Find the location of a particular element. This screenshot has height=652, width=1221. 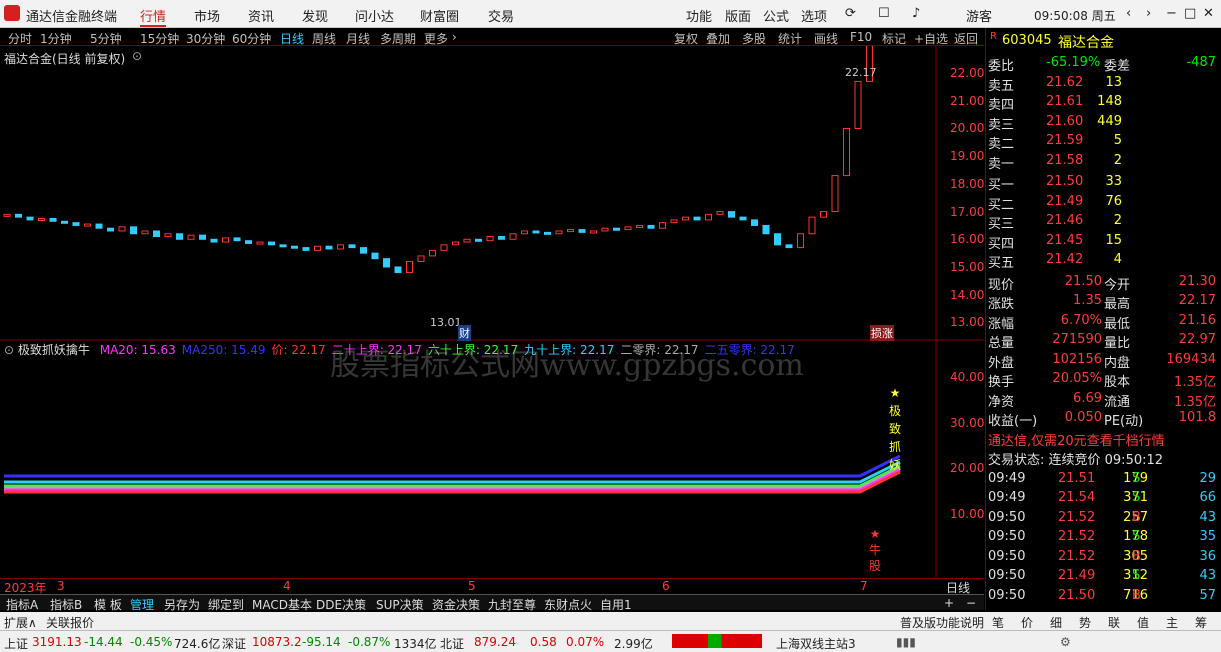

limit-tag: 损涨 is located at coordinates (882, 333).